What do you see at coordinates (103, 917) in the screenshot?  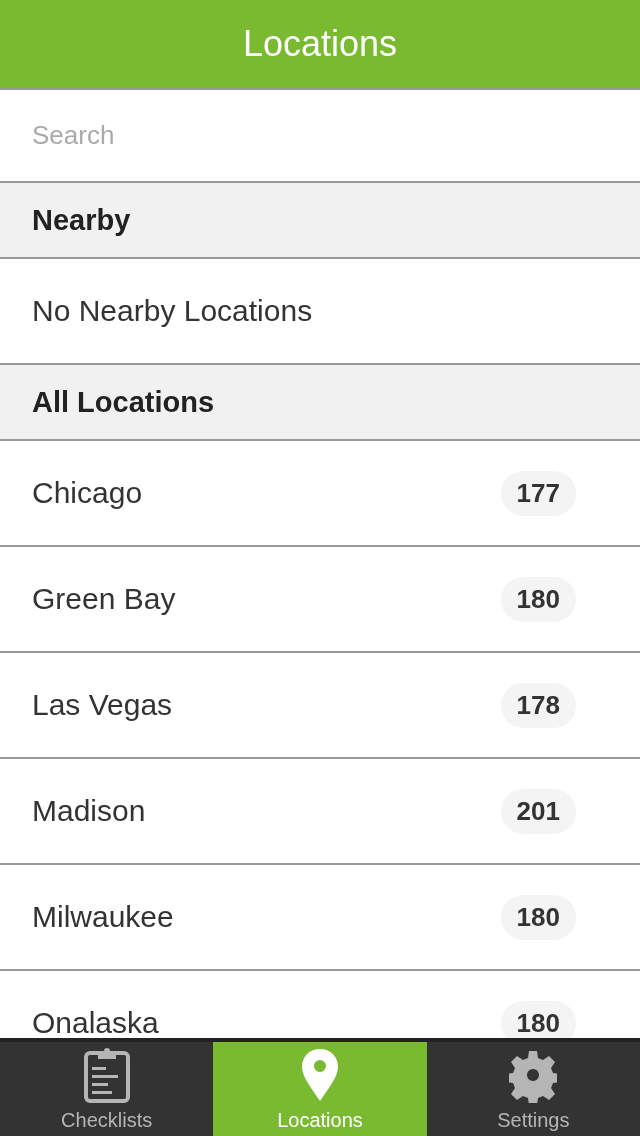 I see `location-name: Milwaukee` at bounding box center [103, 917].